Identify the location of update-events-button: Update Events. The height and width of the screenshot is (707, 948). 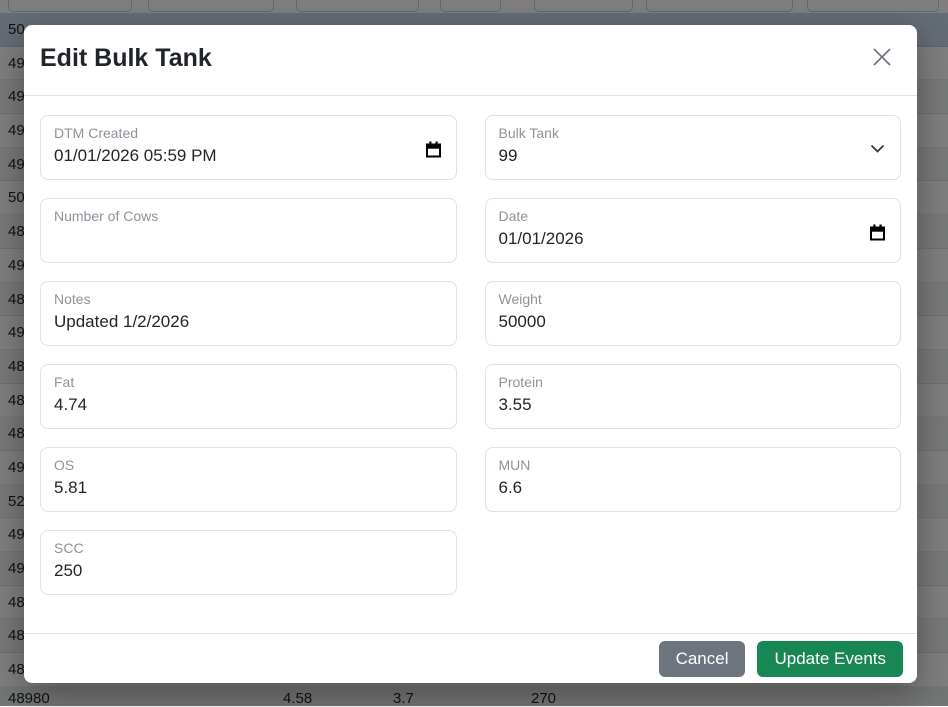
(830, 658).